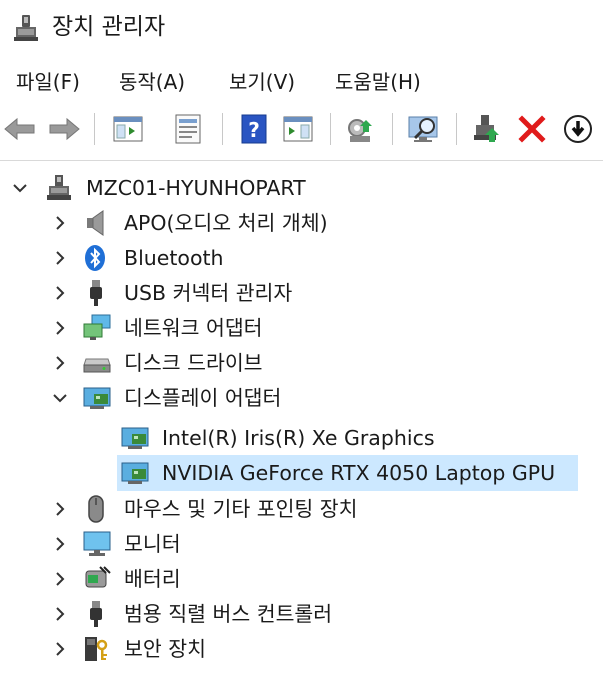  Describe the element at coordinates (378, 82) in the screenshot. I see `menu-help: 도움말(H)` at that location.